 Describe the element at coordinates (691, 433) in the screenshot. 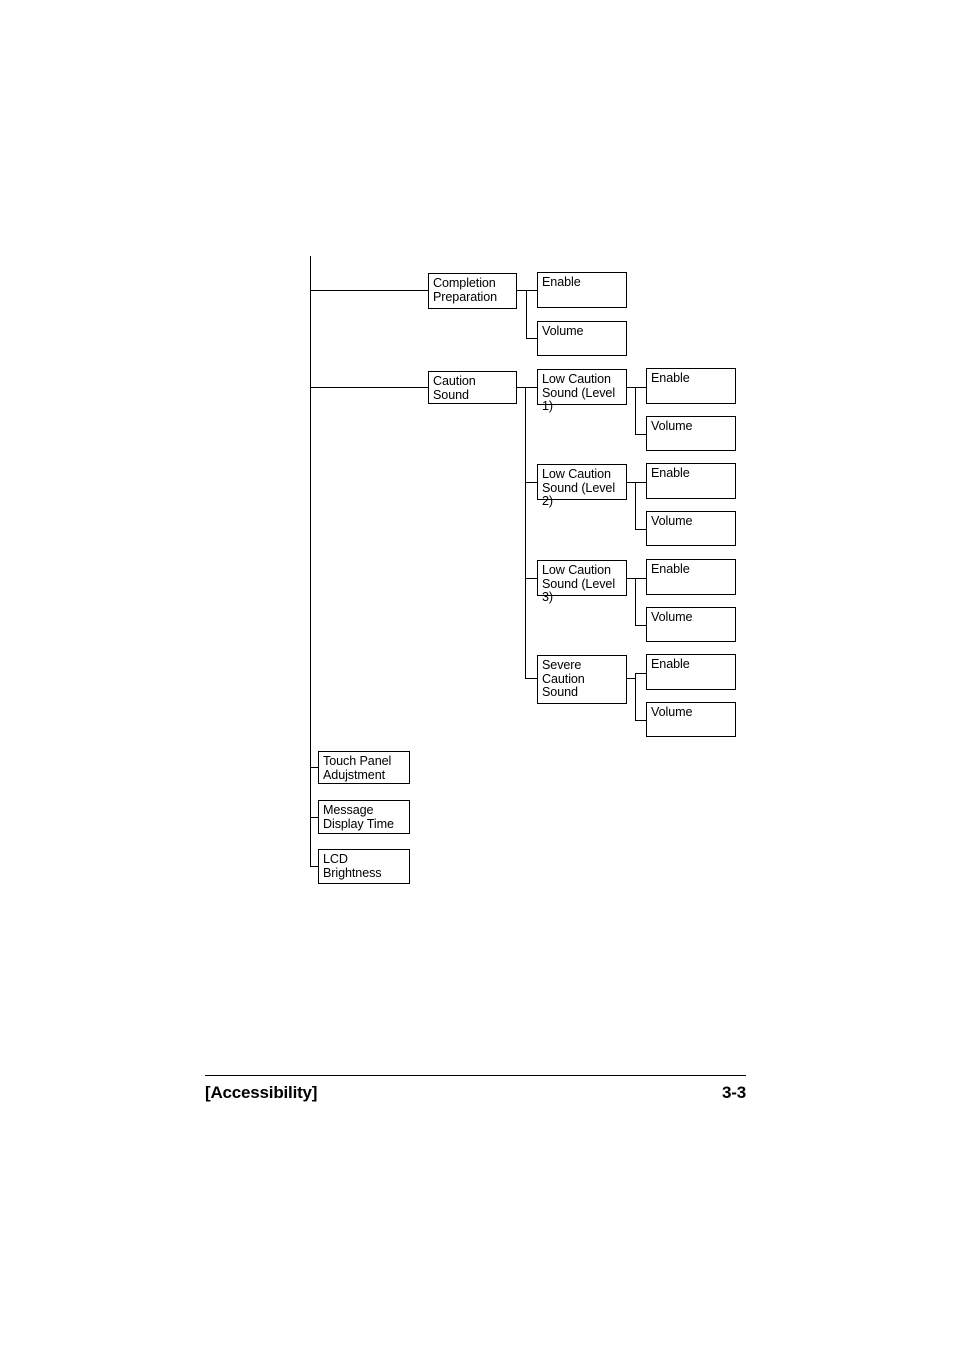

I see `node-low-caution-sound-level-1-volume: Volume` at that location.